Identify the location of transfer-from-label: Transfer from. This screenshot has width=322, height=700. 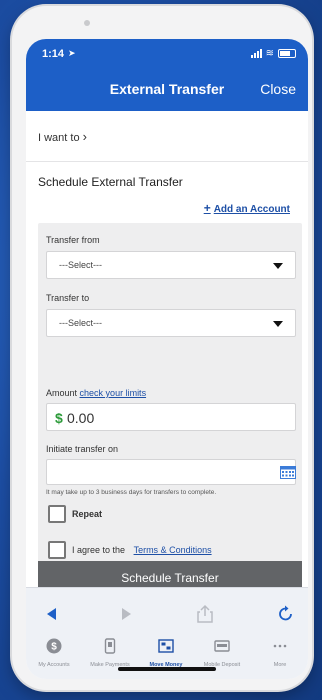
(73, 240).